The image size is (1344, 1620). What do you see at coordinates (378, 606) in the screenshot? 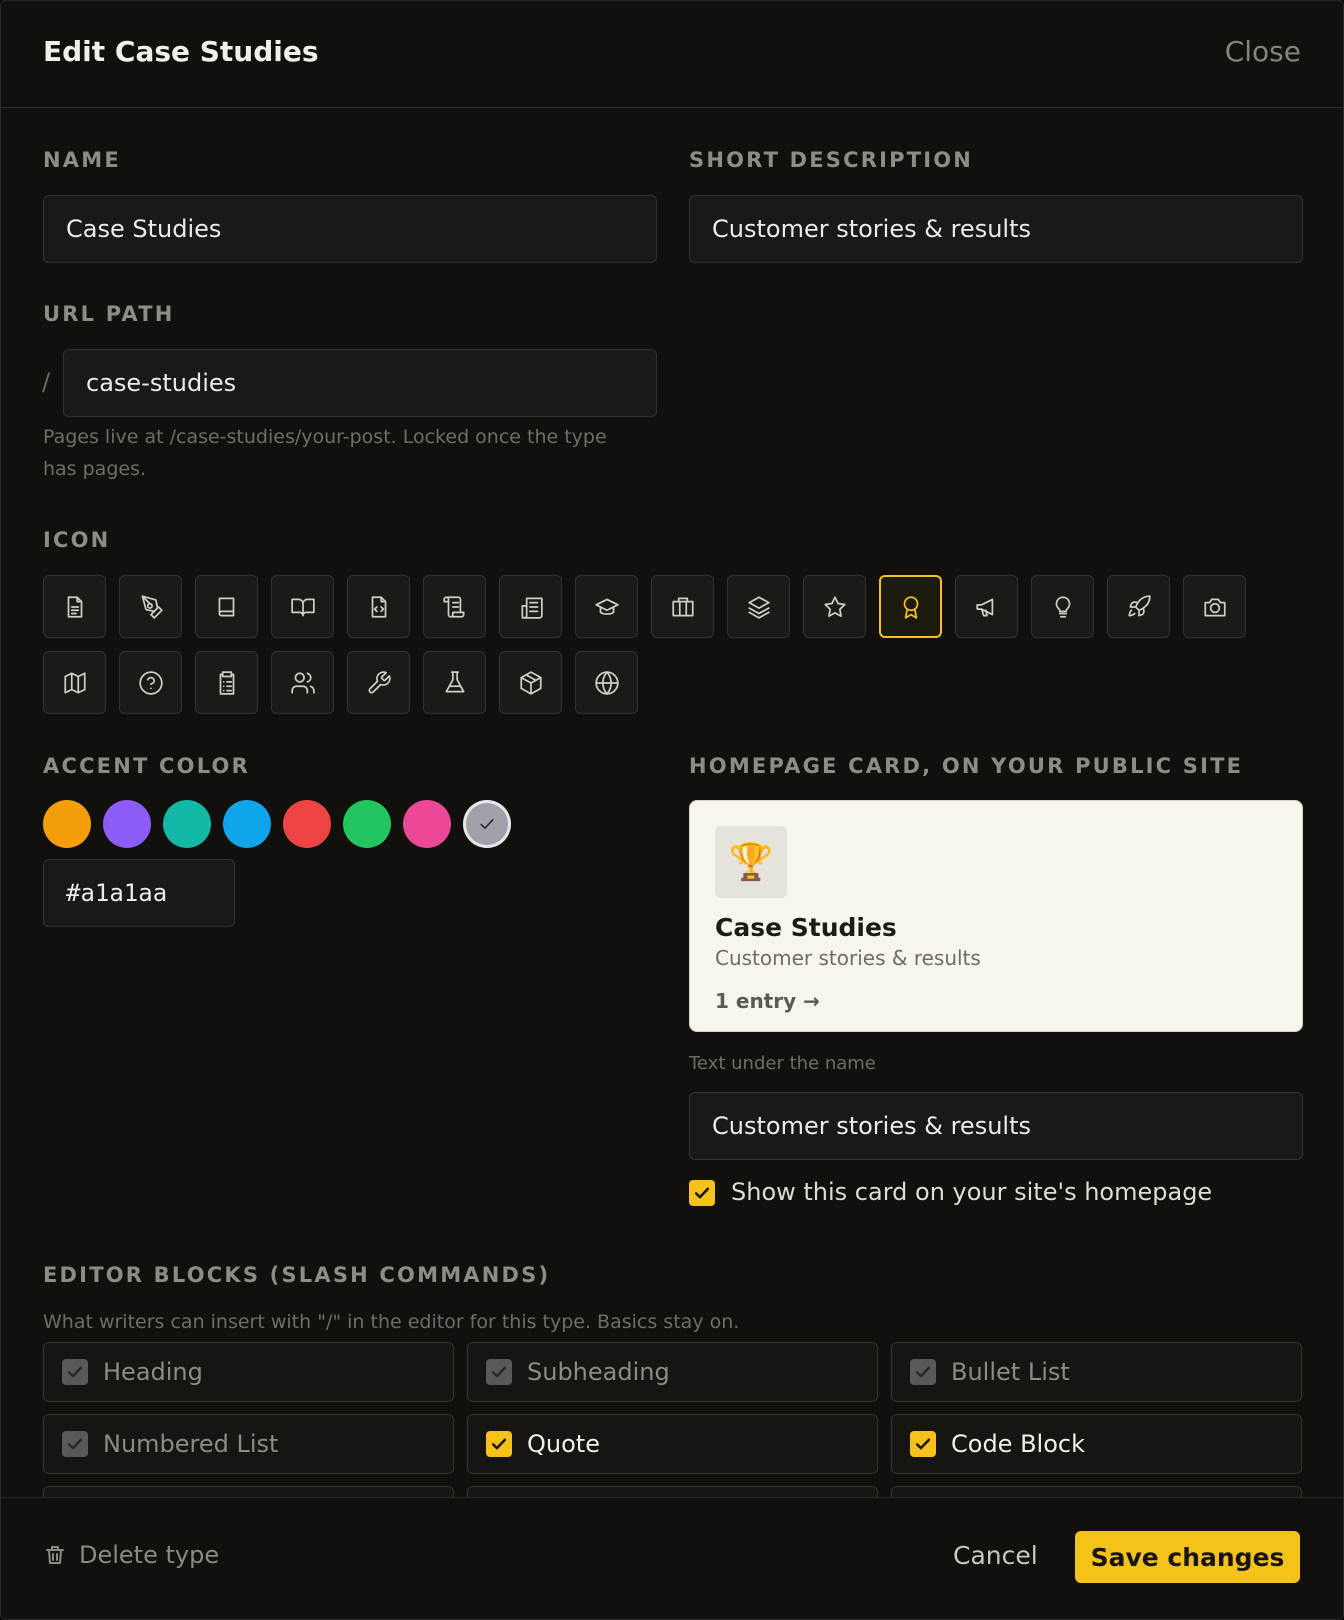
I see `icon-option-file-code` at bounding box center [378, 606].